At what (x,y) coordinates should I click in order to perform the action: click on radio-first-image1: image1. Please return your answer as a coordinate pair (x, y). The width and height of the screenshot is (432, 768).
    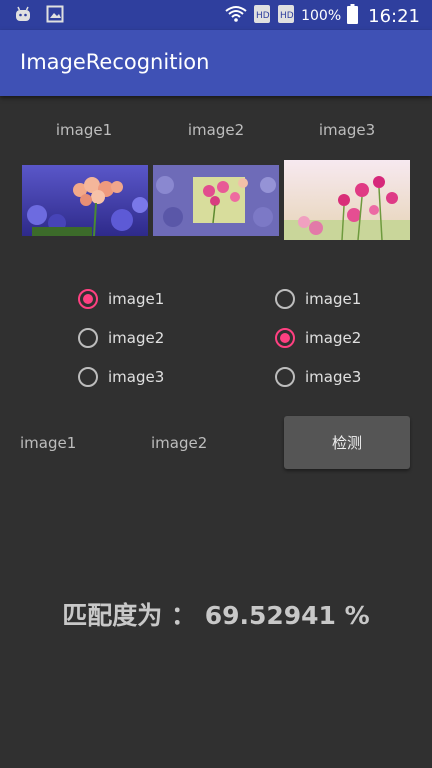
    Looking at the image, I should click on (121, 299).